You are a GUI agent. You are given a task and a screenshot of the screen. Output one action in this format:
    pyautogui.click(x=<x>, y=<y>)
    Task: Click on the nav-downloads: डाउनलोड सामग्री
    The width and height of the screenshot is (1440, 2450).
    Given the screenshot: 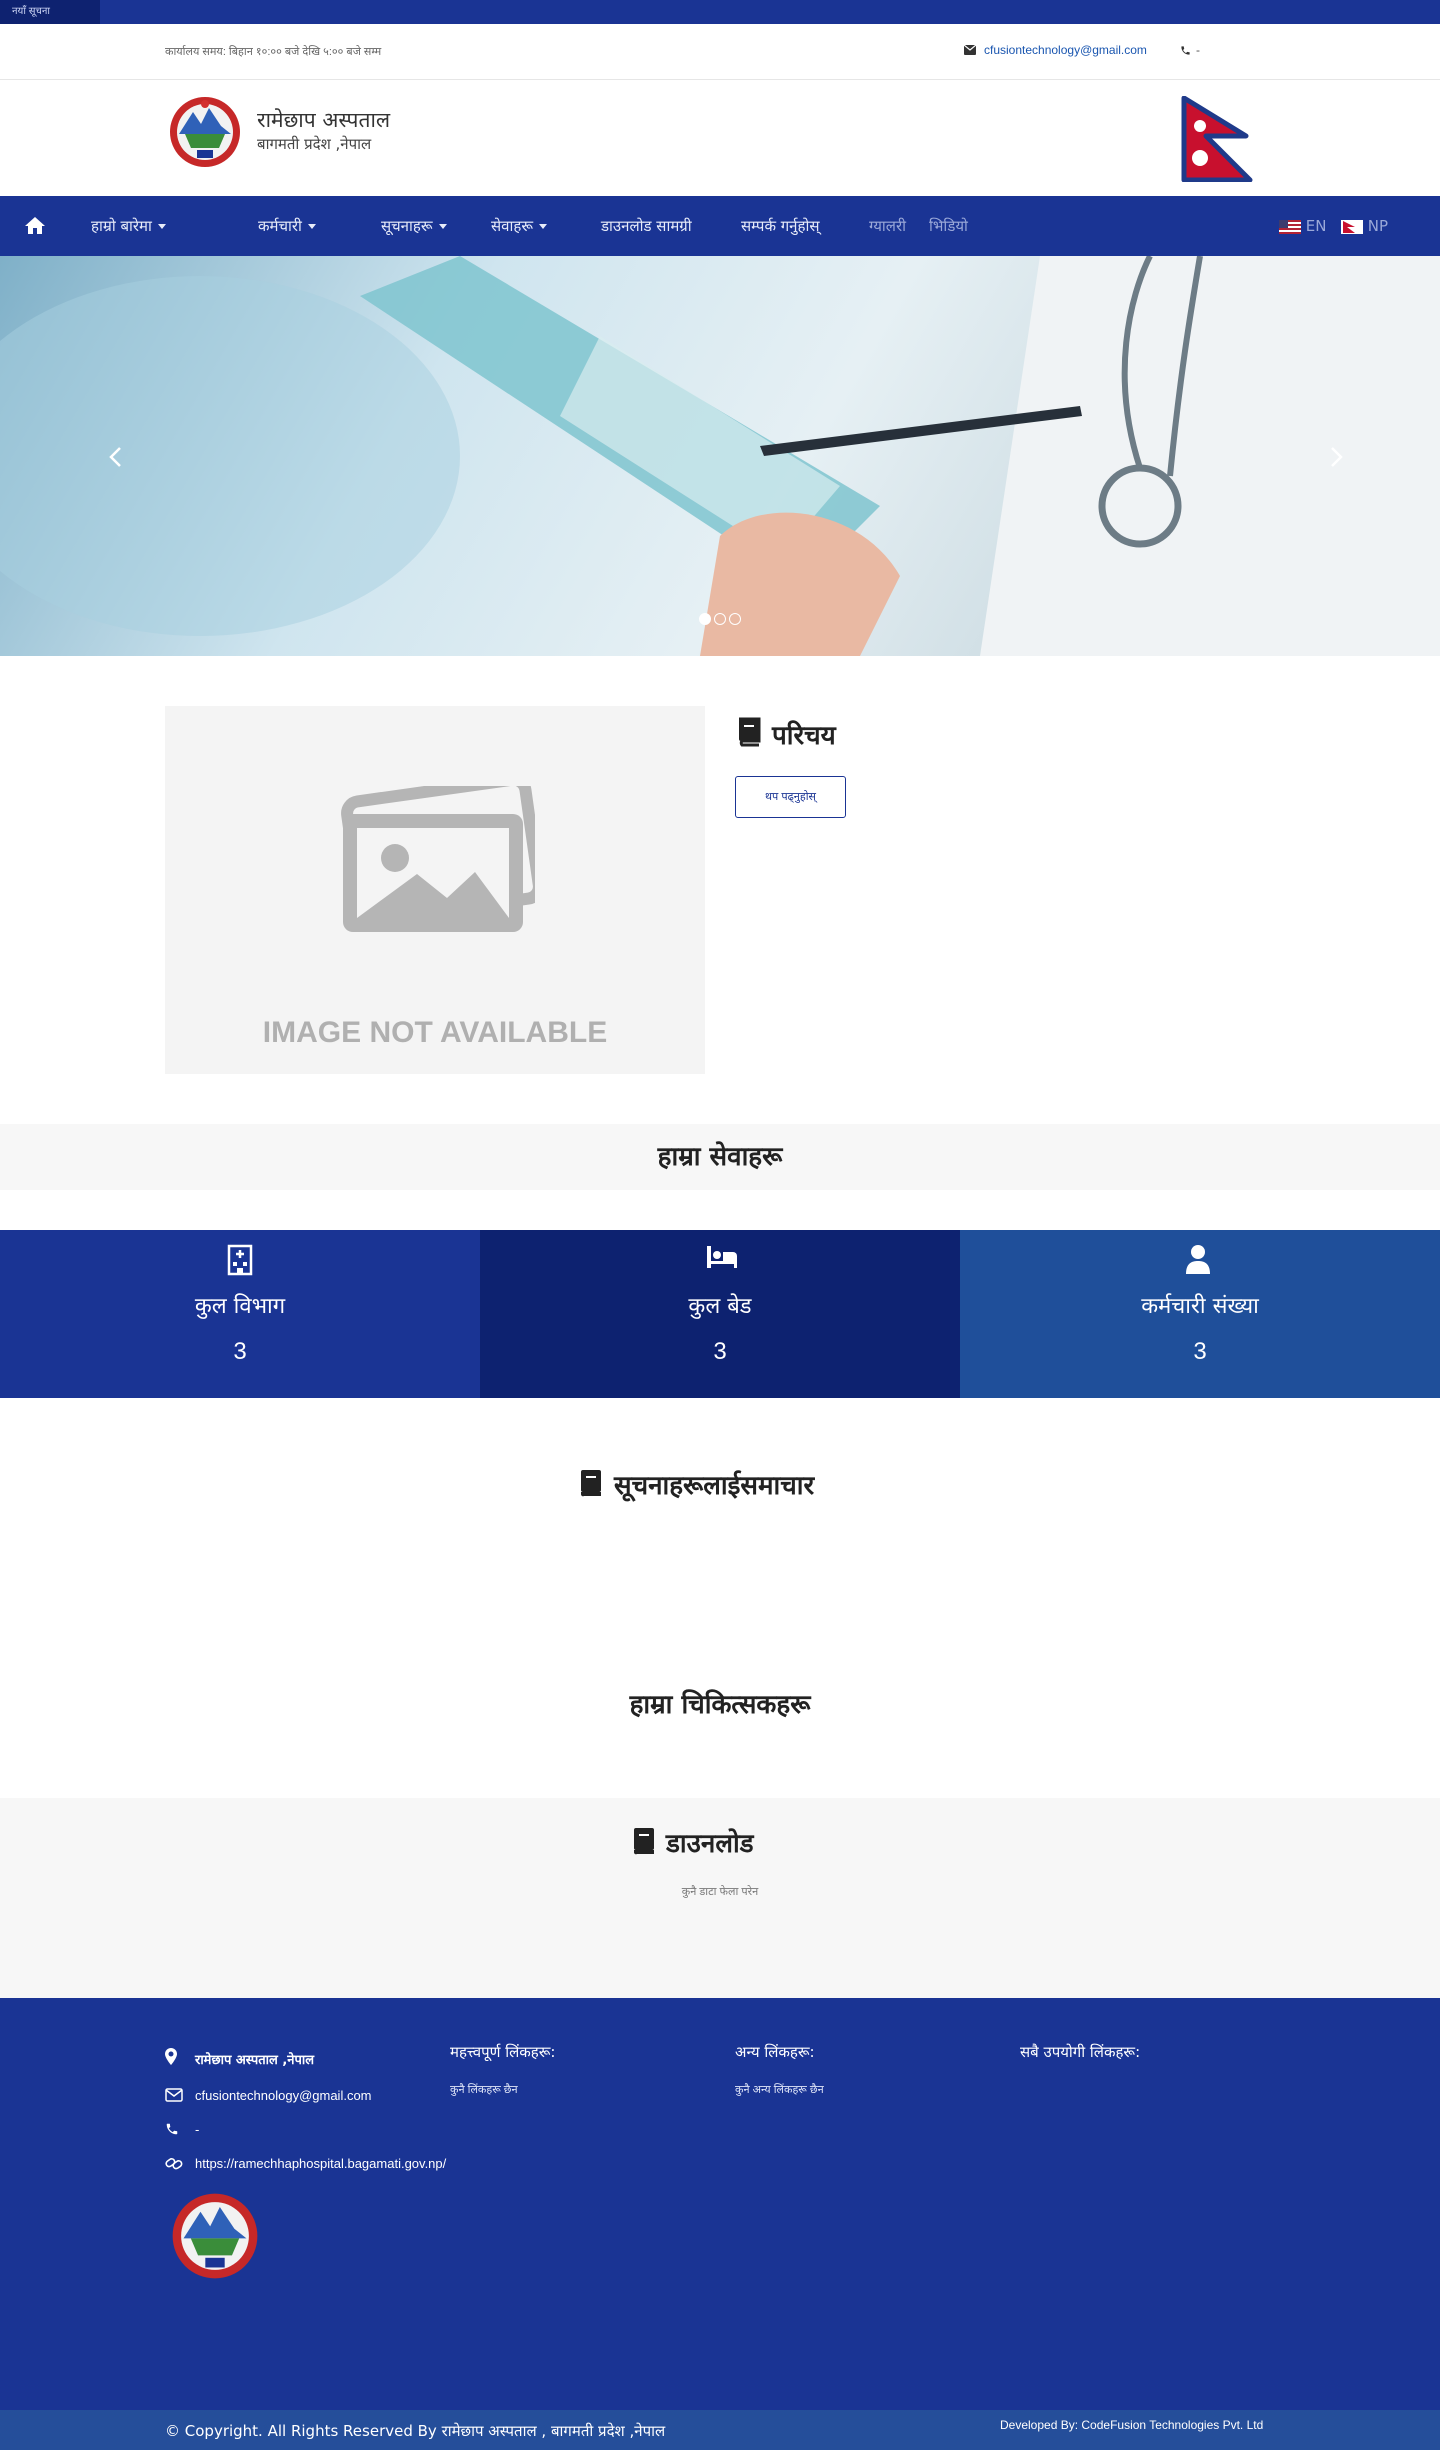 What is the action you would take?
    pyautogui.click(x=646, y=226)
    